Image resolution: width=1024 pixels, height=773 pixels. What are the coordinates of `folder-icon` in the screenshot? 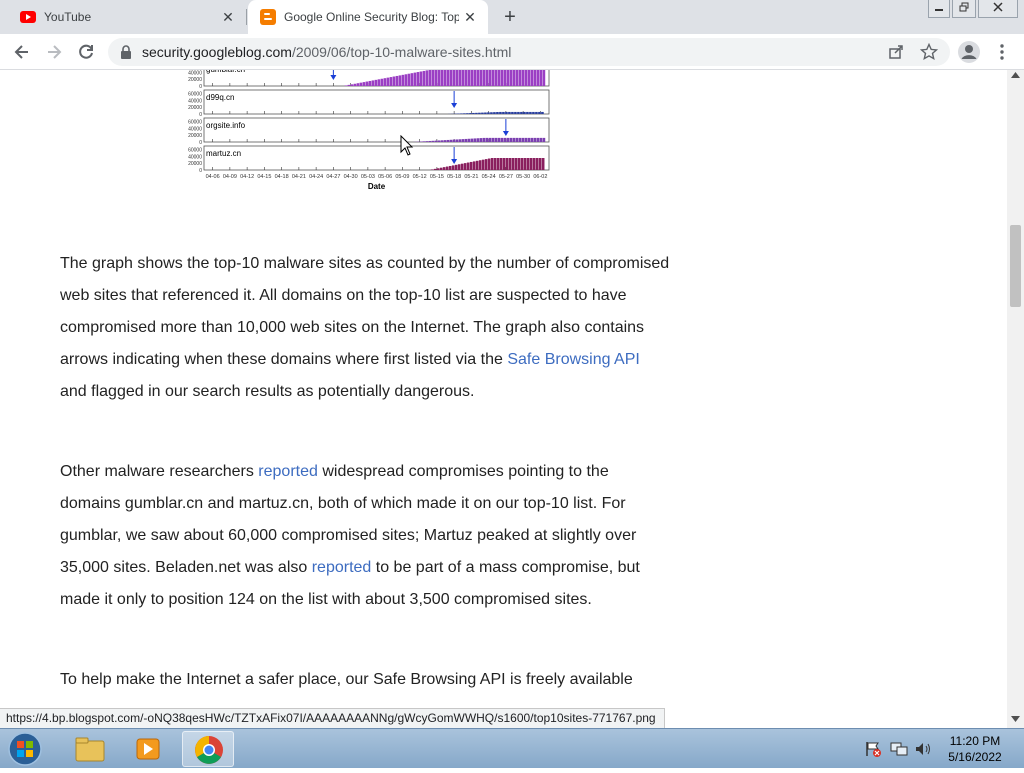 It's located at (90, 749).